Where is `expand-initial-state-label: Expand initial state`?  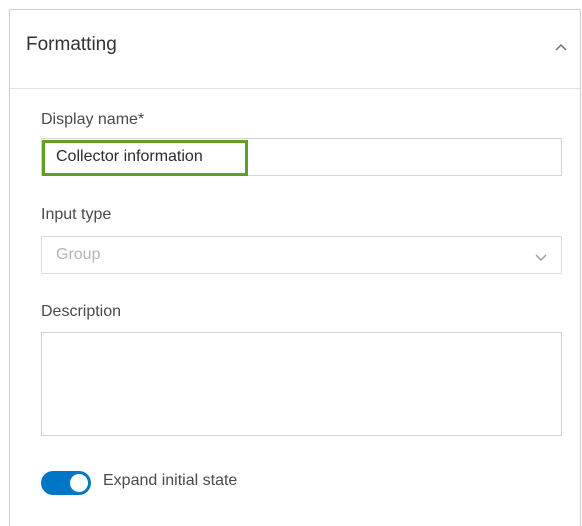
expand-initial-state-label: Expand initial state is located at coordinates (170, 480).